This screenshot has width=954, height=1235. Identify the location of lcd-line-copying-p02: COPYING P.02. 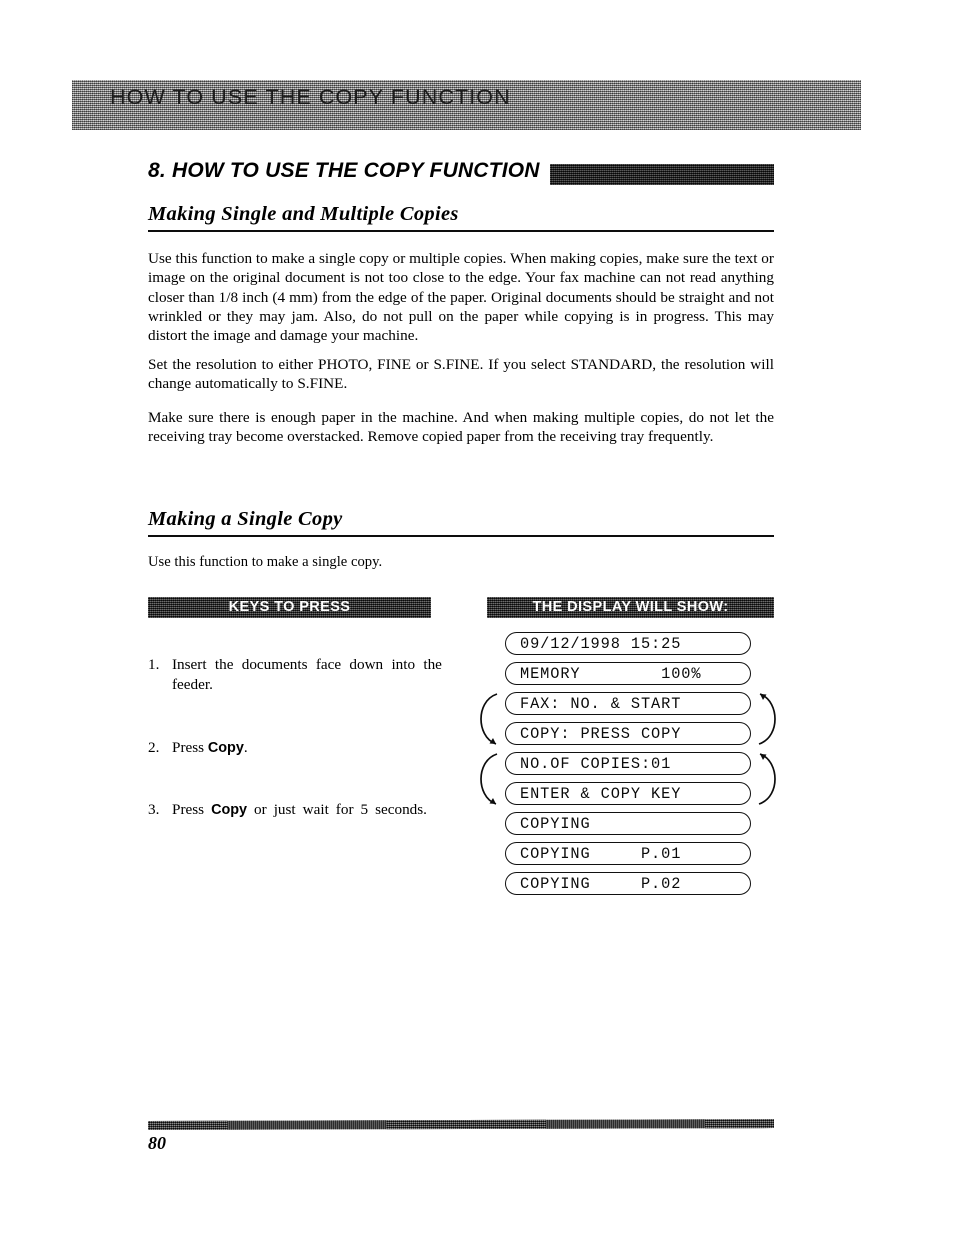
(628, 883).